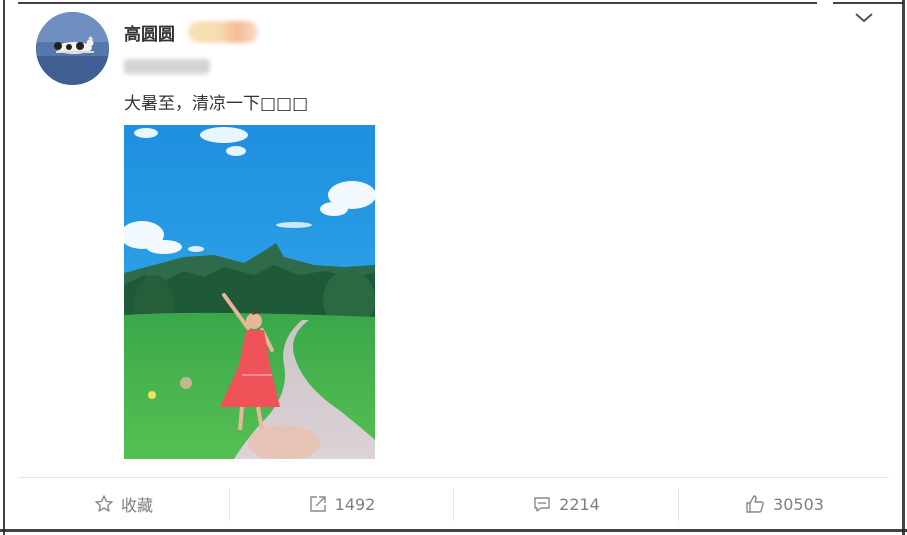  I want to click on like-button: 30503, so click(784, 504).